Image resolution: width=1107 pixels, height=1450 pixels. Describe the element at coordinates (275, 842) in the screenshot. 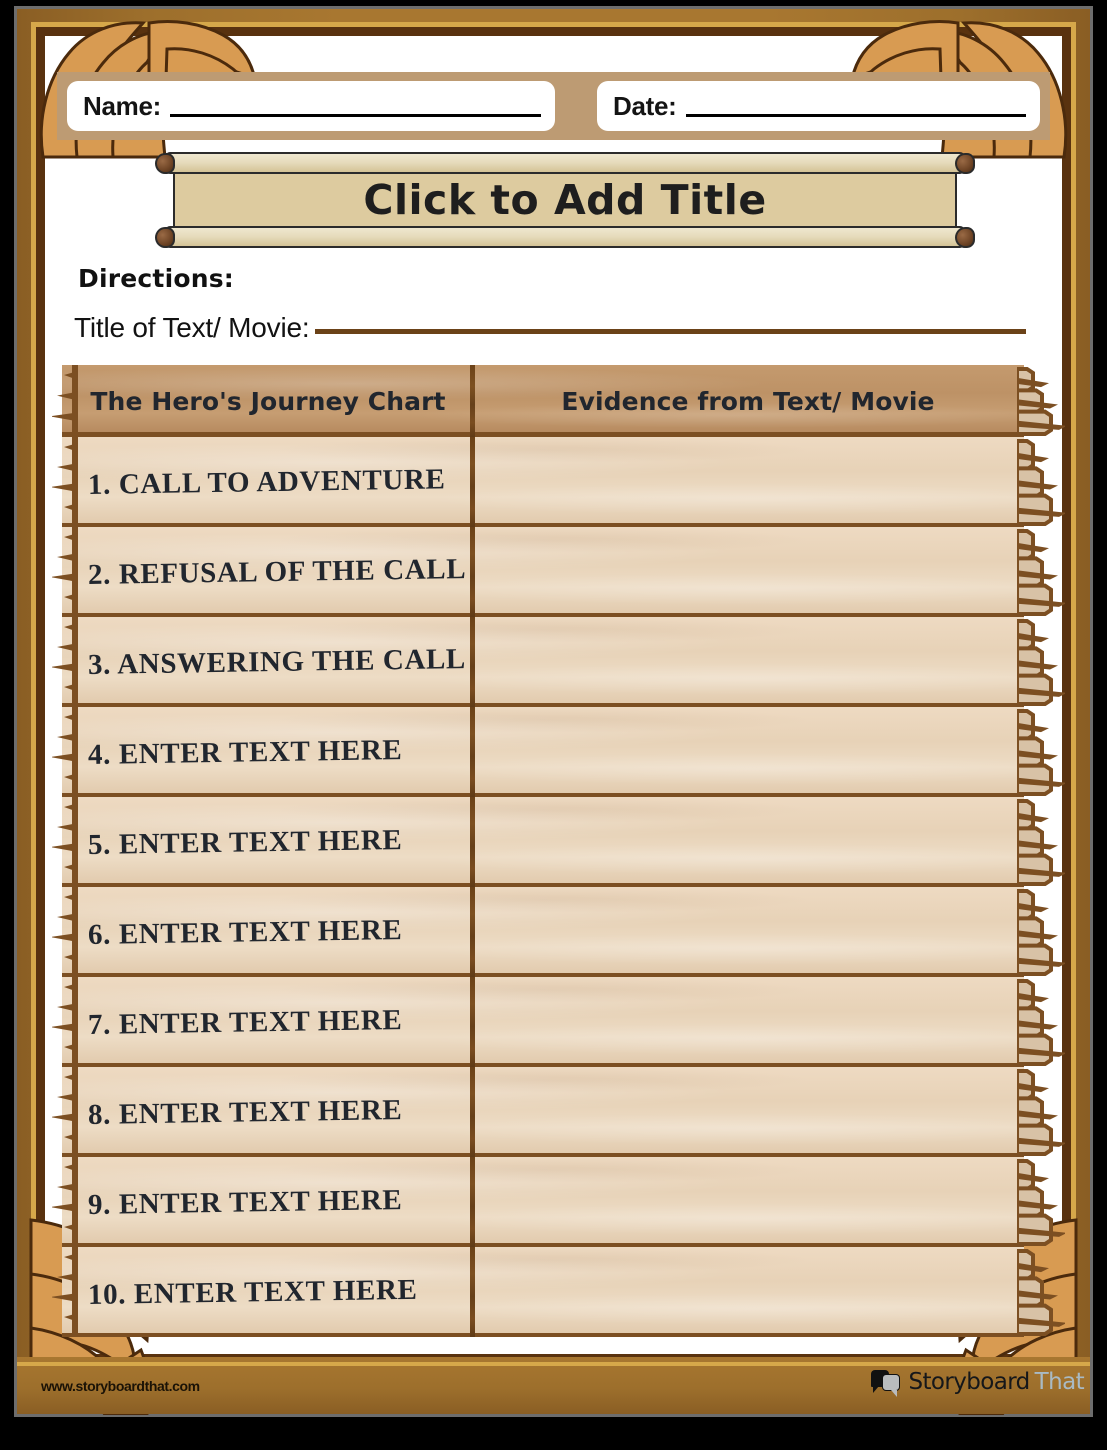

I see `journey-step-label: 5. ENTER TEXT HERE` at that location.